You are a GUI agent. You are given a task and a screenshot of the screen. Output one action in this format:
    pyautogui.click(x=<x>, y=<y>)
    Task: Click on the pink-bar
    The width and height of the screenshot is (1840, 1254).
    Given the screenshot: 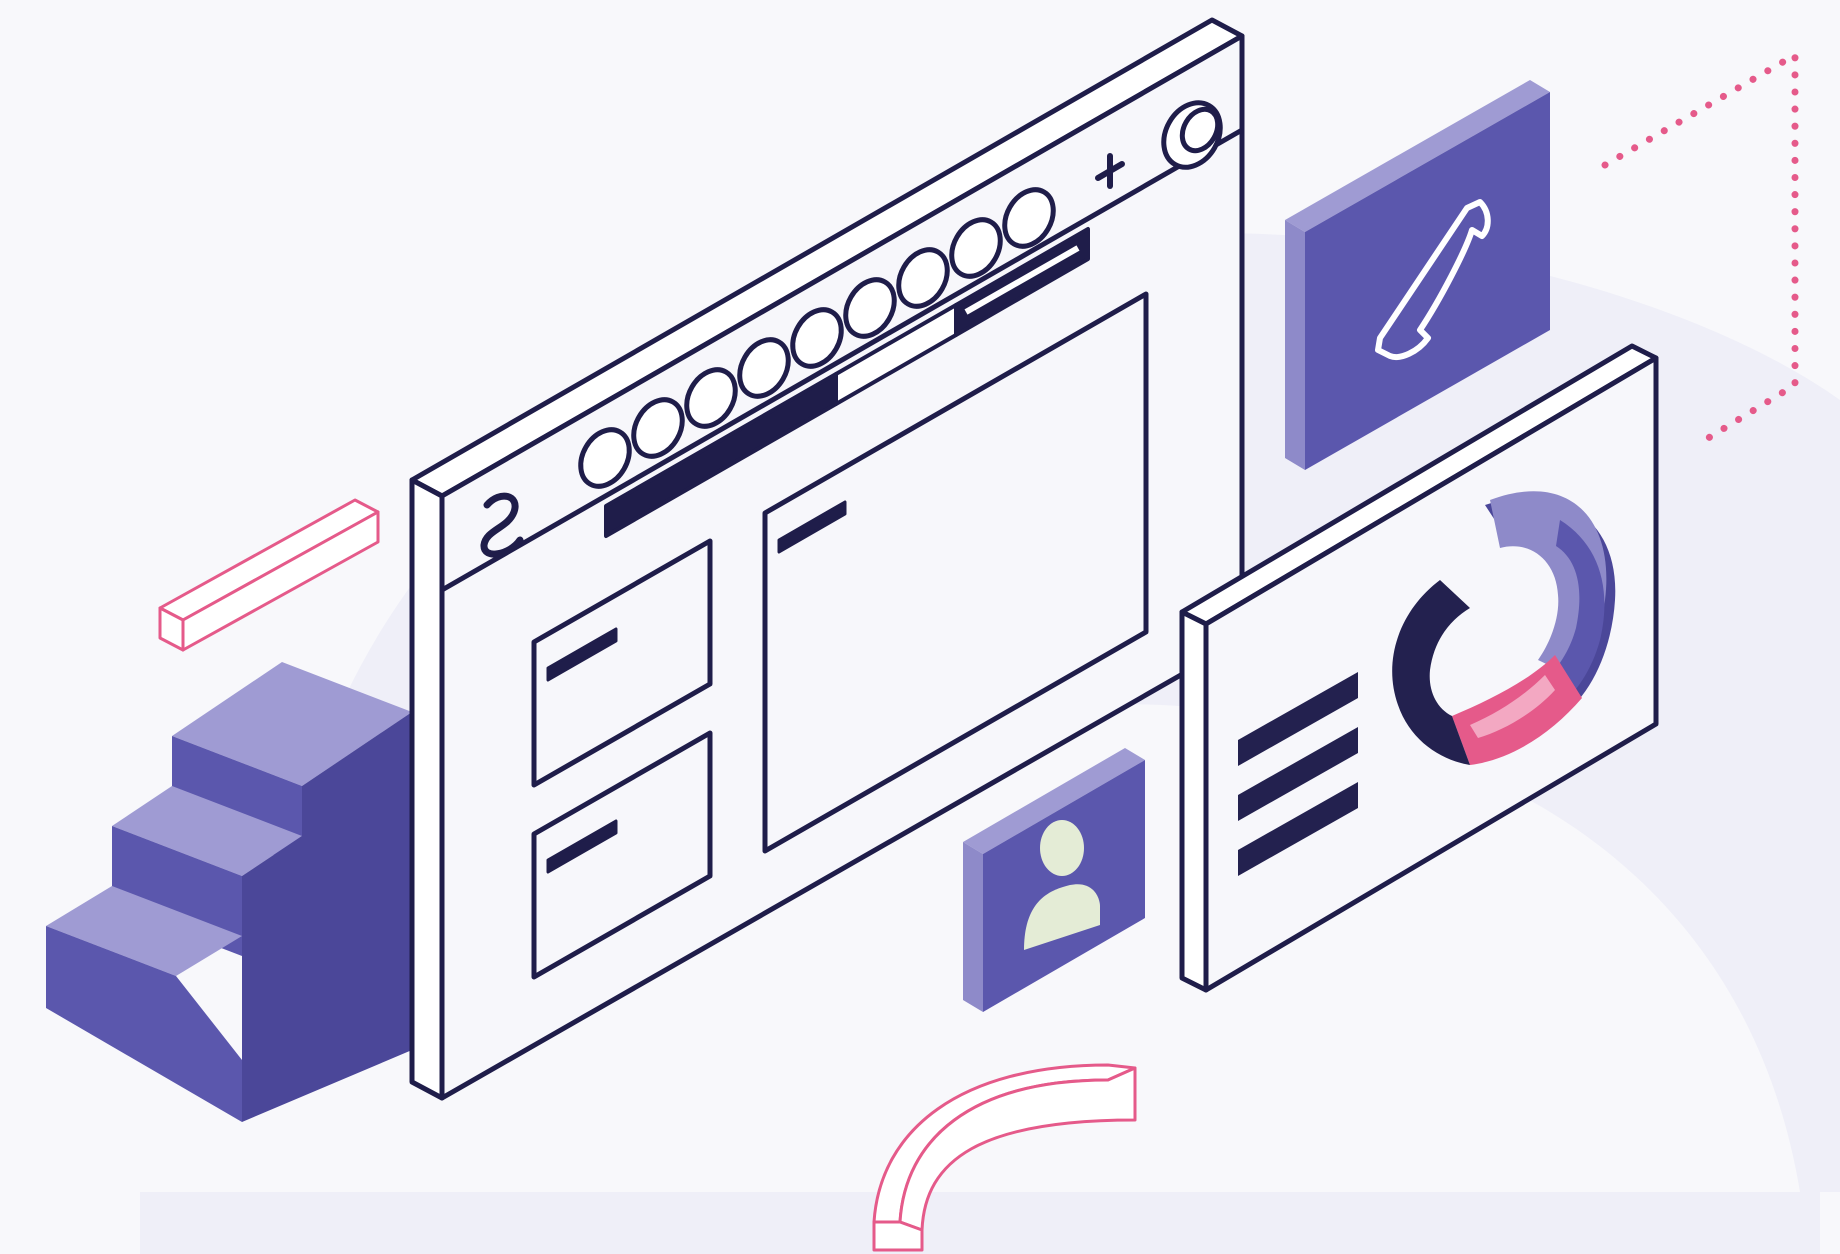 What is the action you would take?
    pyautogui.click(x=269, y=575)
    